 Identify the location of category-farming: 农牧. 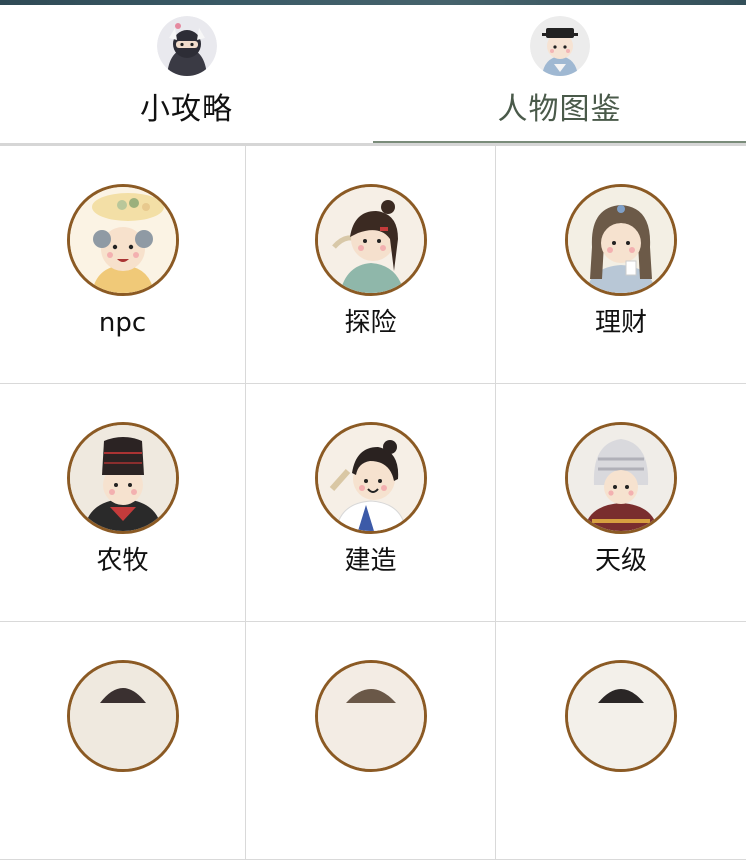
(123, 503).